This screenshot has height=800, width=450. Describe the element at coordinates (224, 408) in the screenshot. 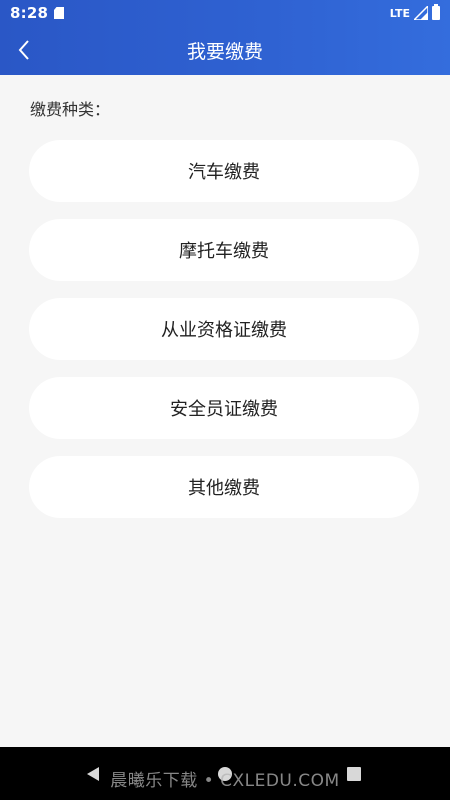

I see `payment-type-safety-officer-cert-button: 安全员证缴费` at that location.